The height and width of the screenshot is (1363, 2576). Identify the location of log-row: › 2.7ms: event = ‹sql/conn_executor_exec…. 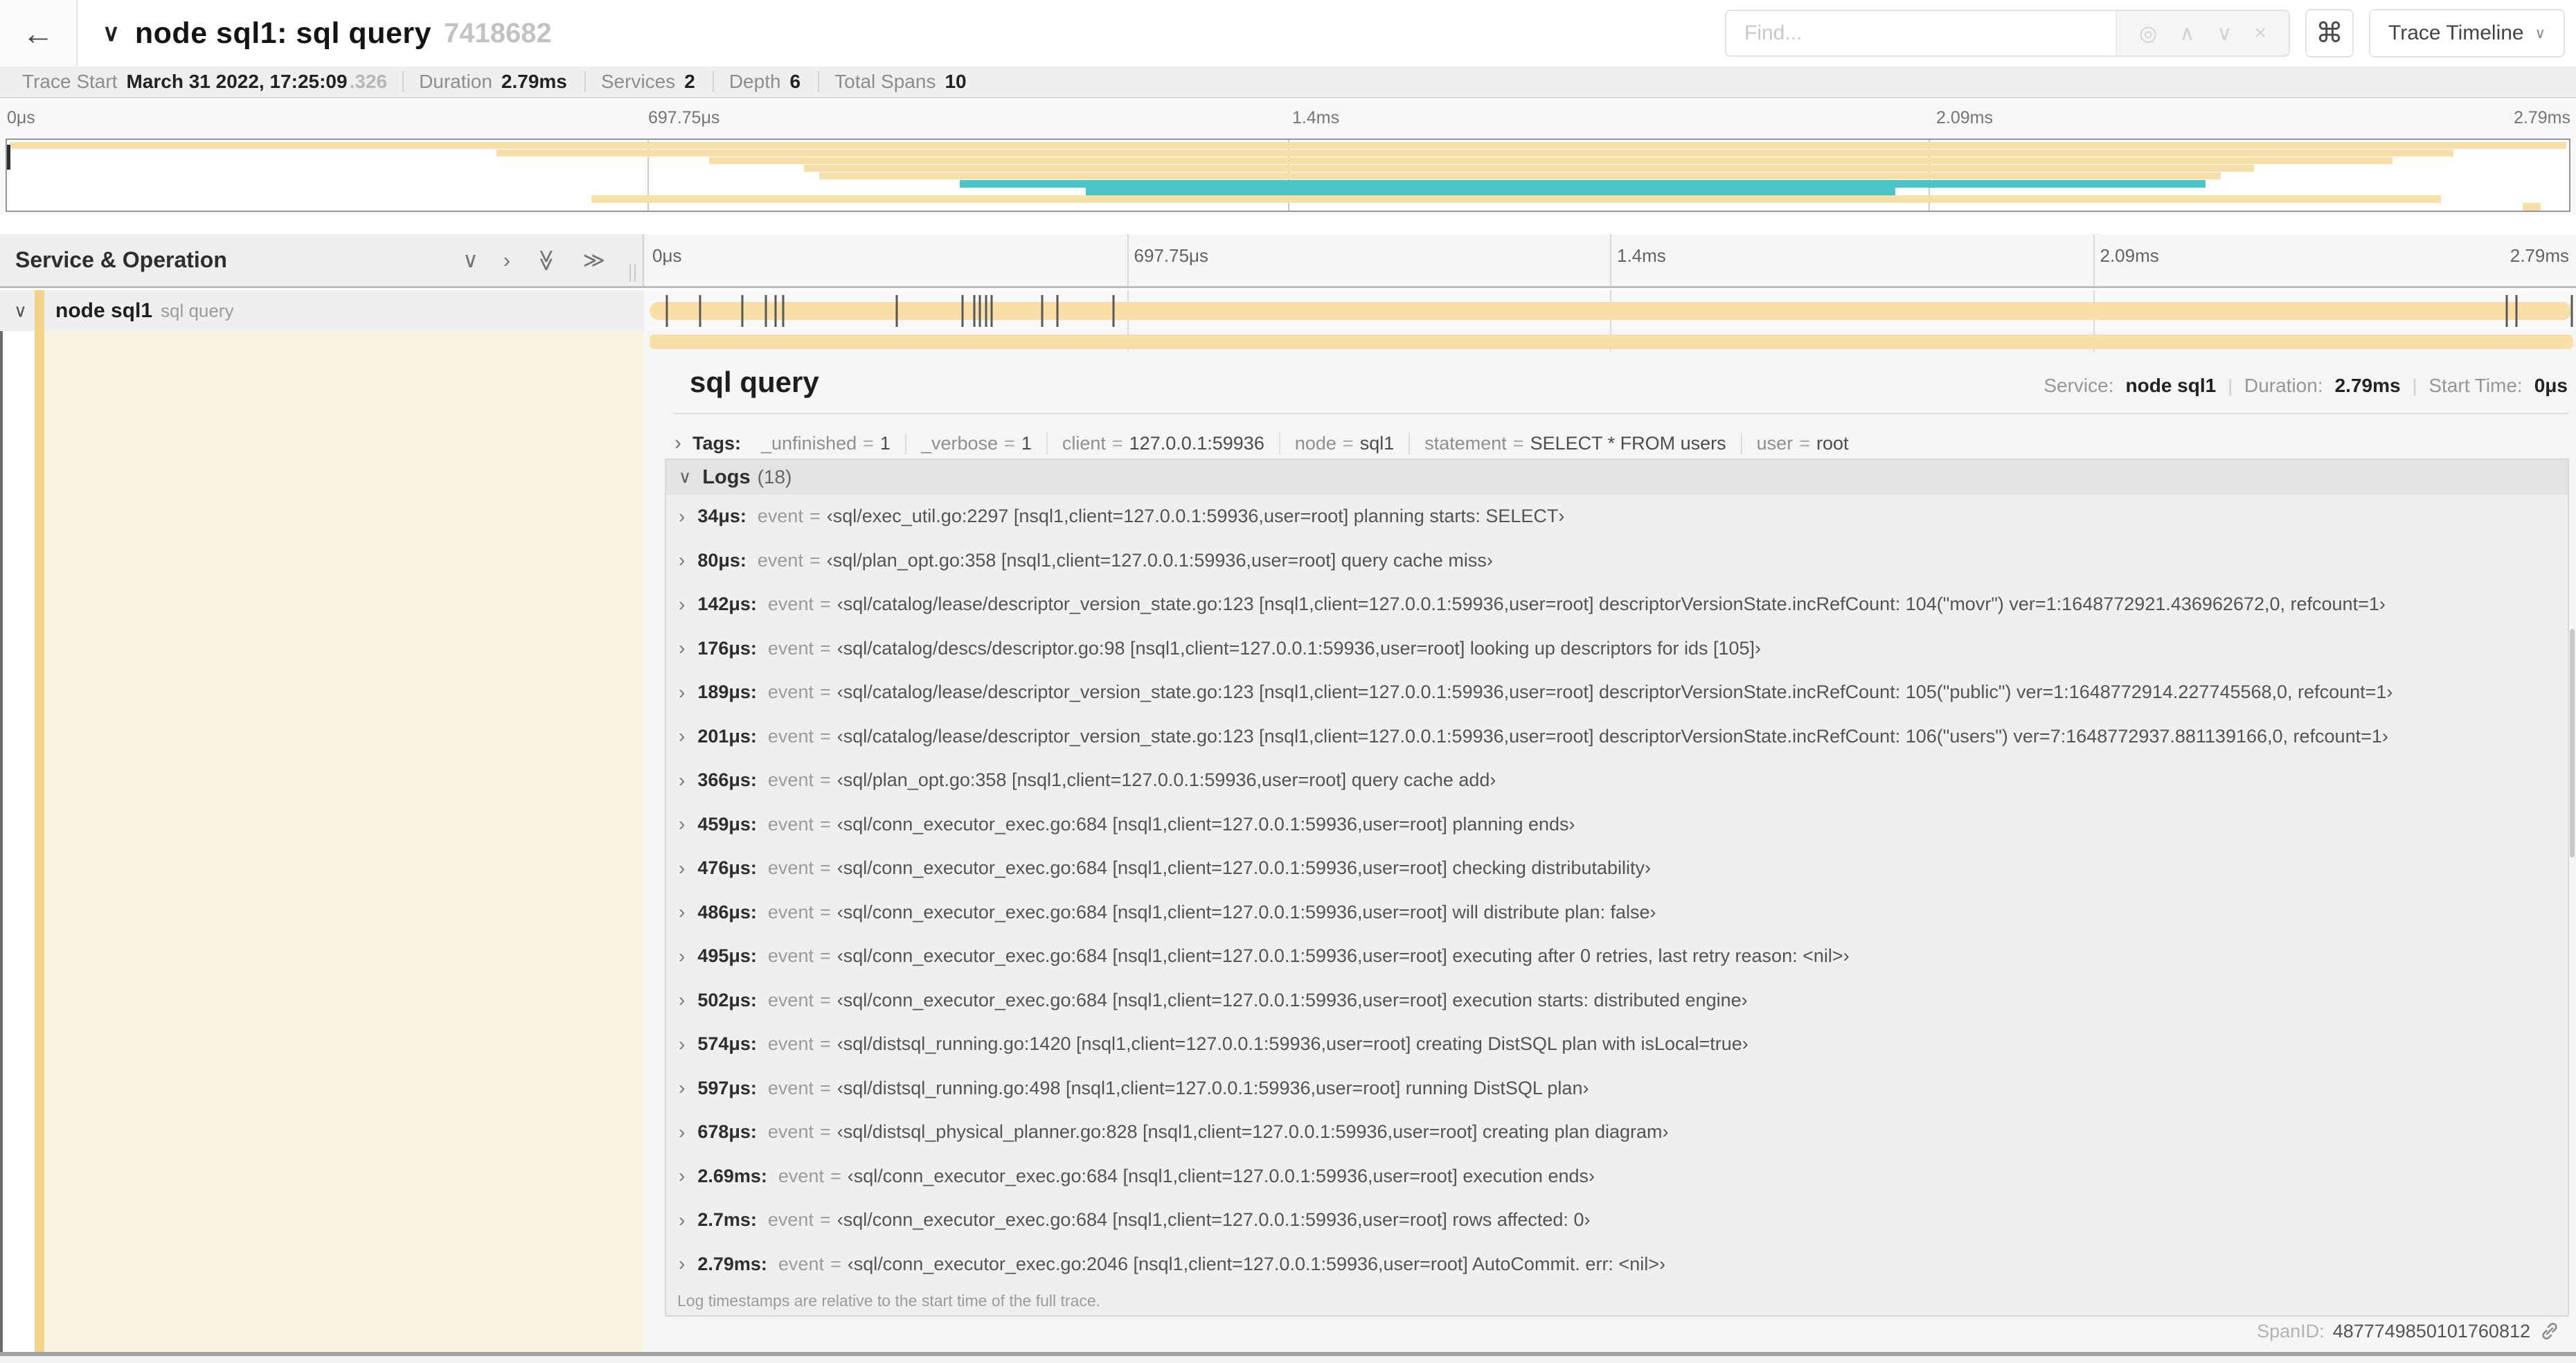
(1617, 1220).